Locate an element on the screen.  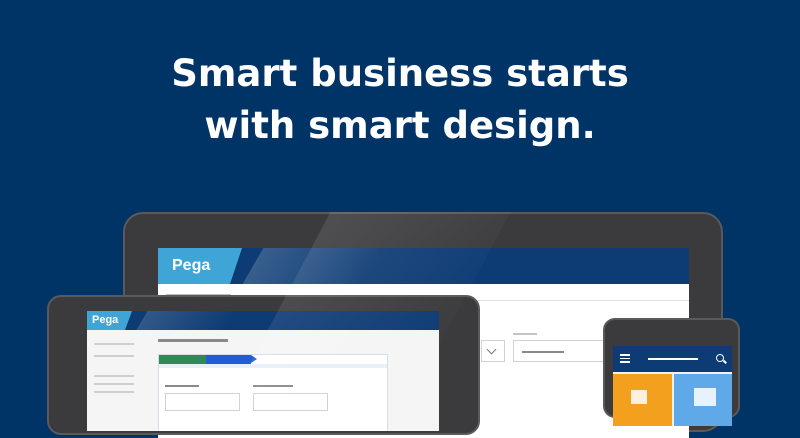
tablet-header-sheen is located at coordinates (187, 320).